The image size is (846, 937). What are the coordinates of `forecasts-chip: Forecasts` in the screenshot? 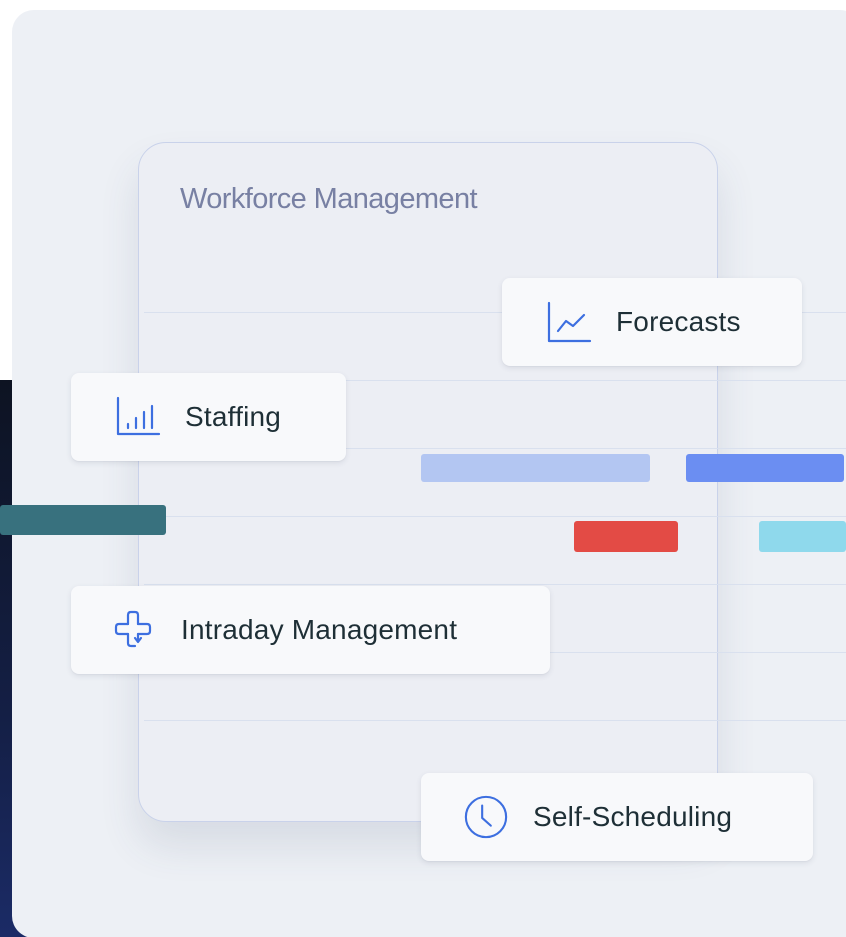 It's located at (652, 322).